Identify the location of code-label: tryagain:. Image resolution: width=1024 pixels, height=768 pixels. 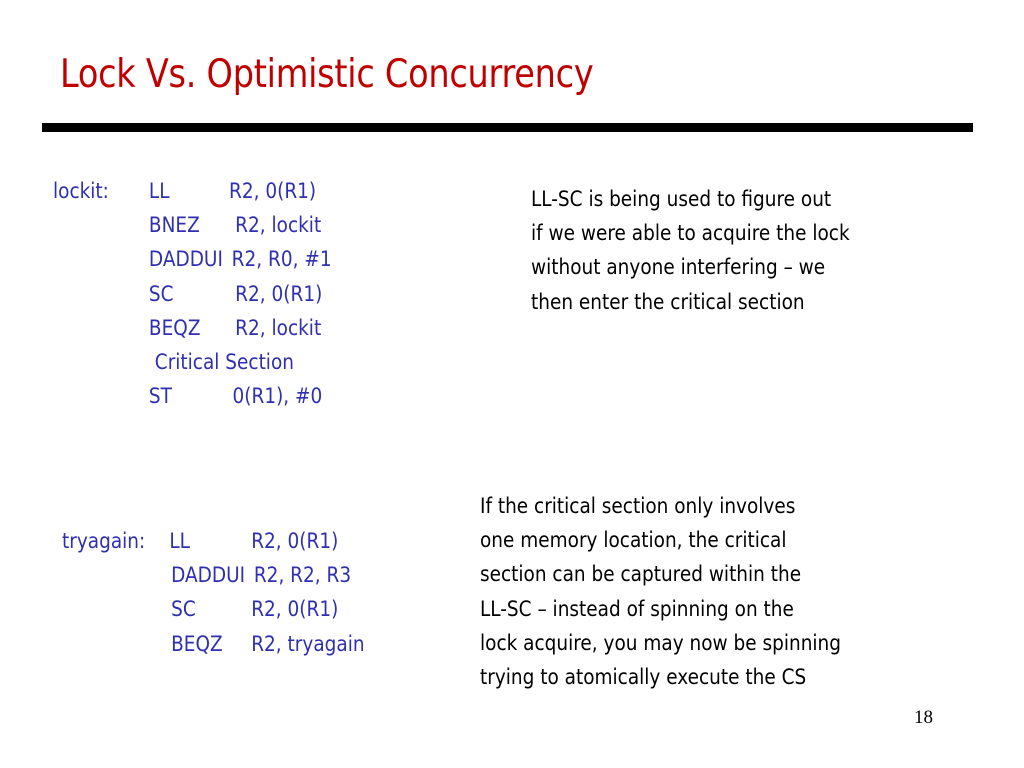
(104, 541).